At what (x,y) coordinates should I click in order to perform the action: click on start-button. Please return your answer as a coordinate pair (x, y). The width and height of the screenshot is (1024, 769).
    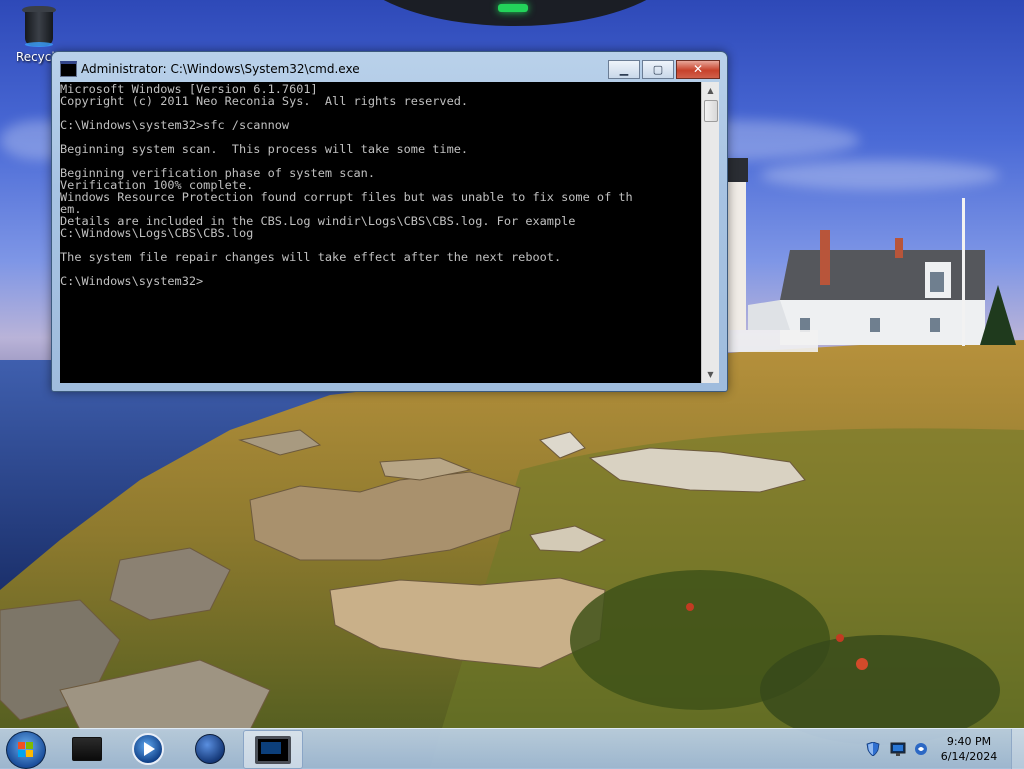
    Looking at the image, I should click on (26, 750).